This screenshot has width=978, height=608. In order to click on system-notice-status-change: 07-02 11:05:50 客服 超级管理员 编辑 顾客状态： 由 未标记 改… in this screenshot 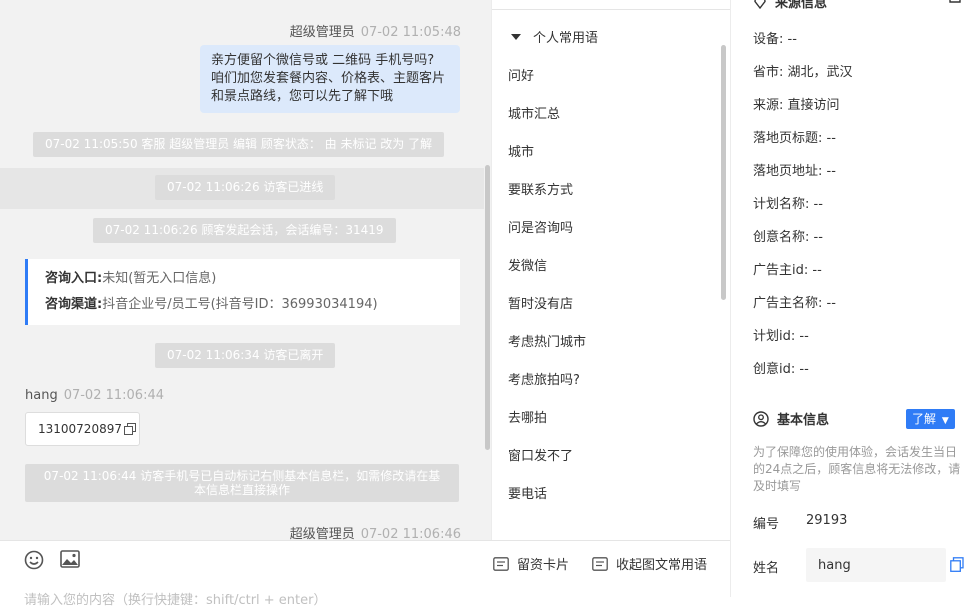, I will do `click(239, 144)`.